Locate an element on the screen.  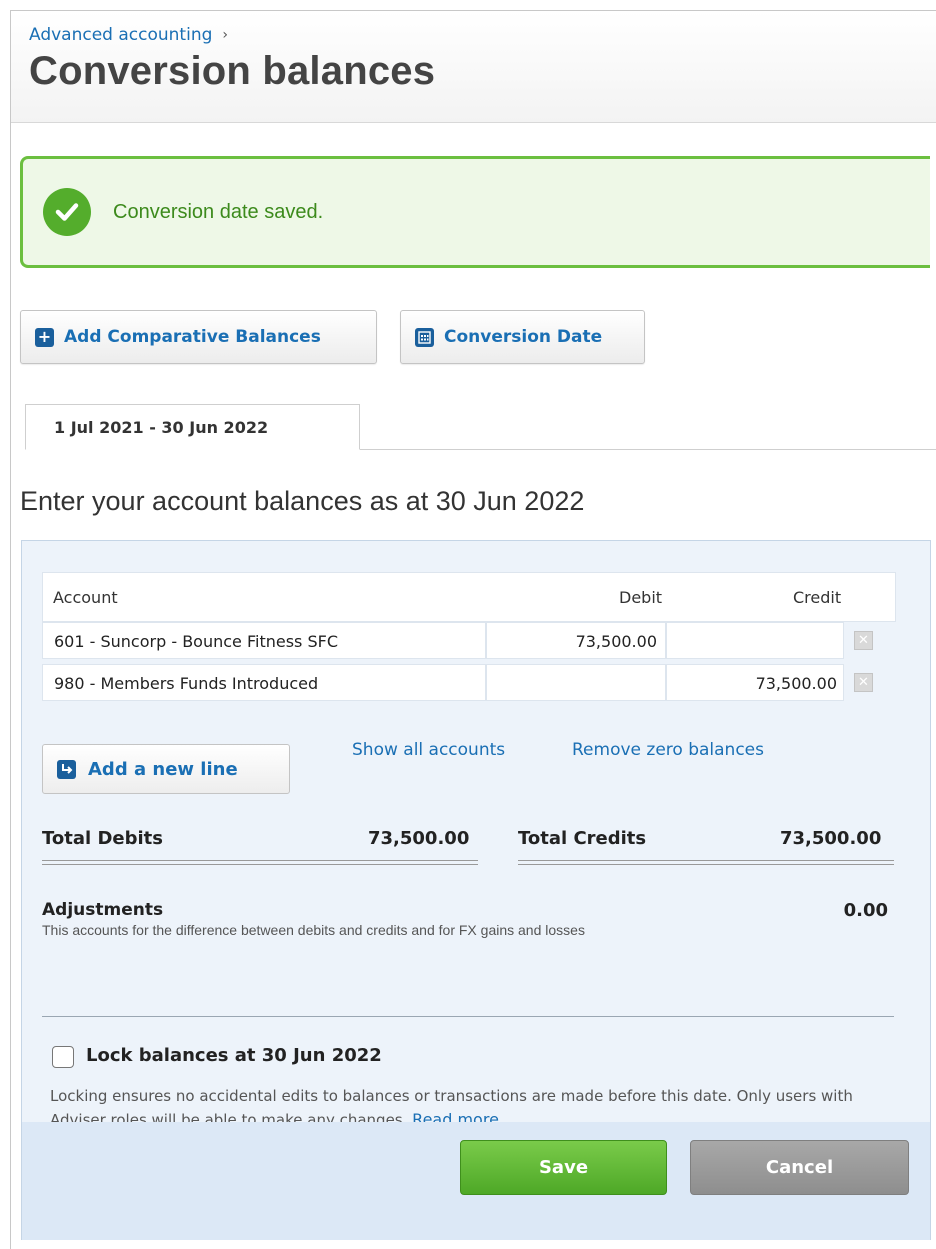
section-separator is located at coordinates (468, 1016).